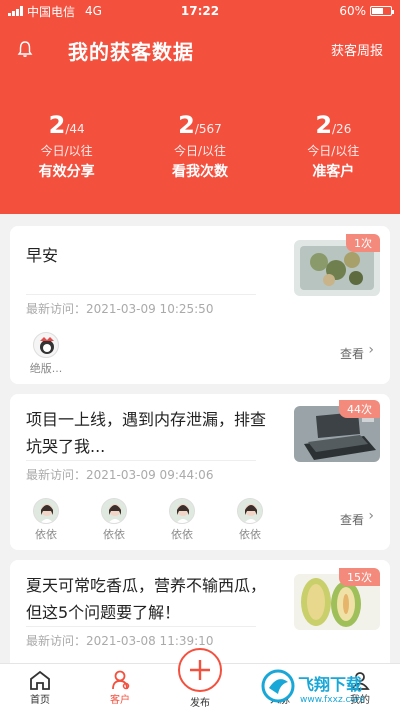 Image resolution: width=400 pixels, height=711 pixels. Describe the element at coordinates (363, 243) in the screenshot. I see `view-count-badge: 1次` at that location.